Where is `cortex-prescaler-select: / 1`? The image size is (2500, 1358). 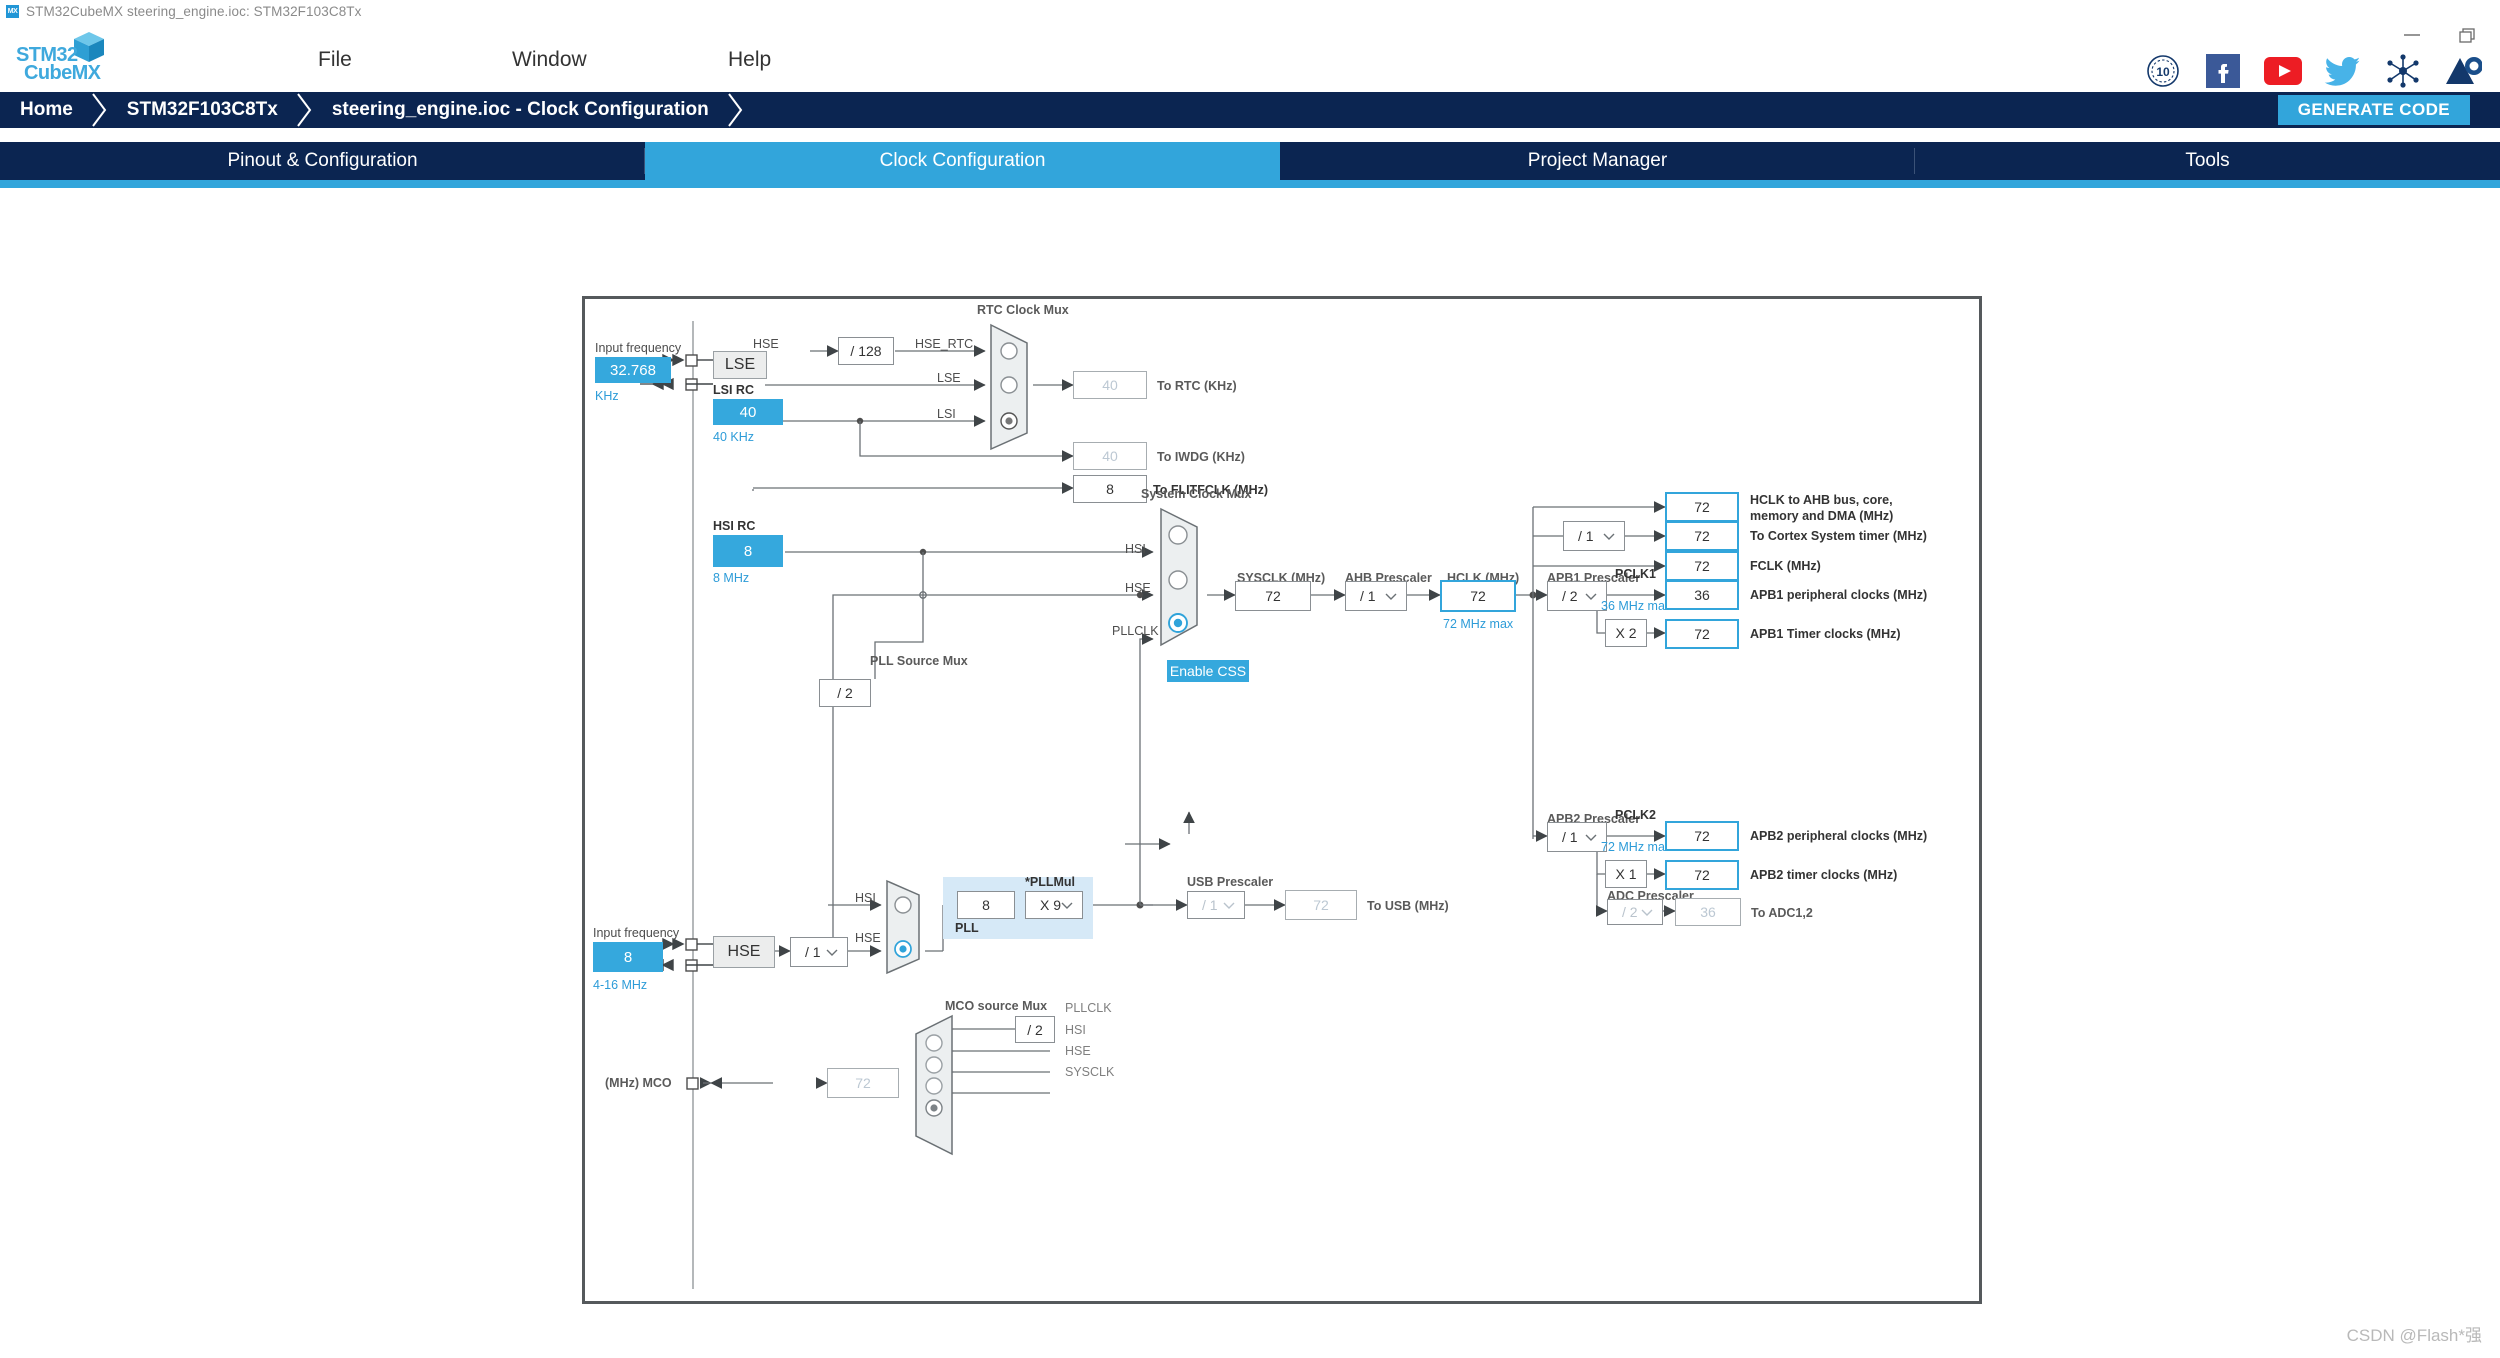
cortex-prescaler-select: / 1 is located at coordinates (1594, 536).